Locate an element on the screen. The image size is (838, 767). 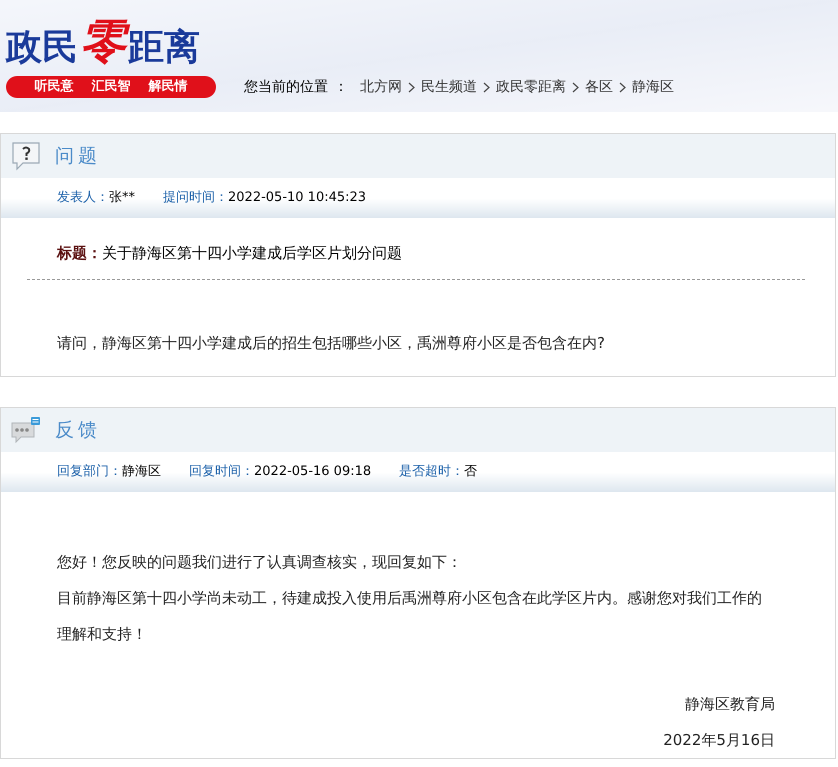
breadcrumb-link: 各区 is located at coordinates (599, 87).